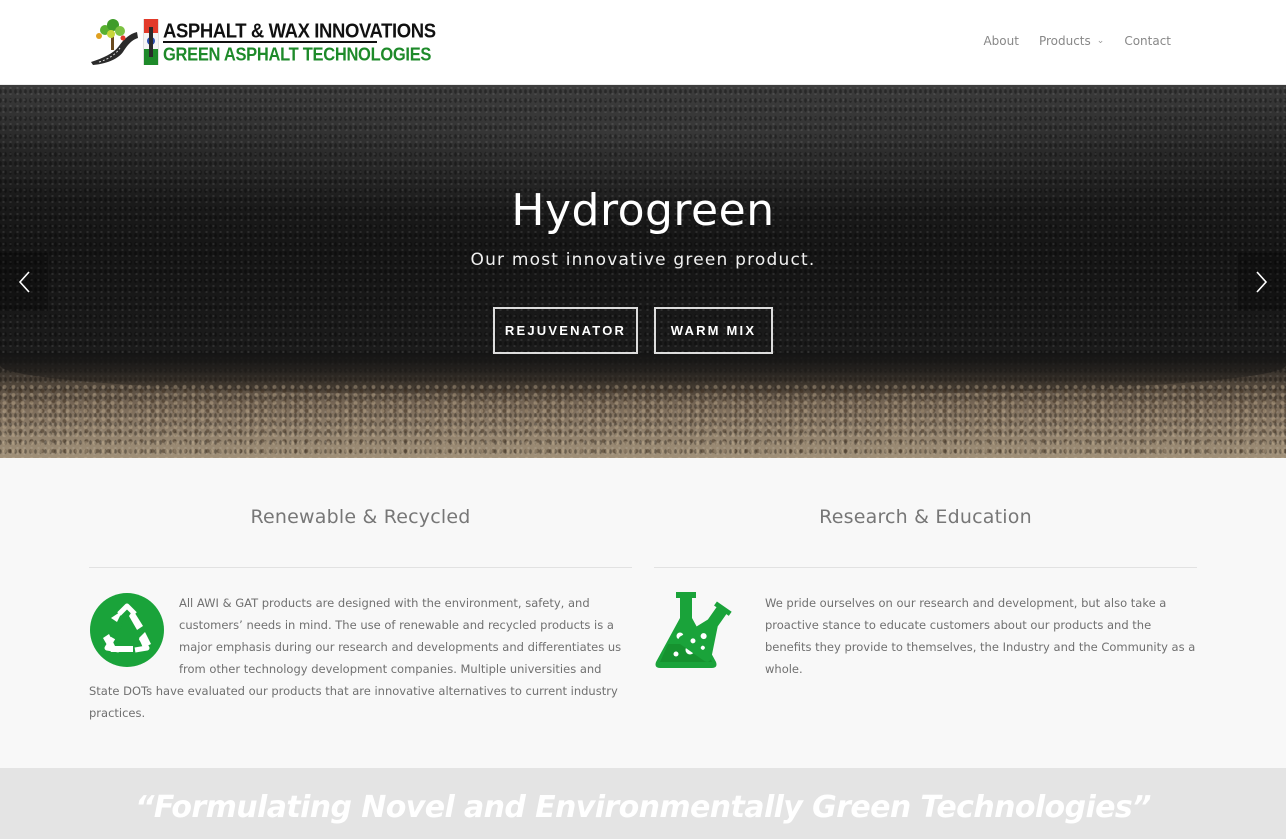 This screenshot has width=1286, height=839. What do you see at coordinates (151, 42) in the screenshot?
I see `flag-tower-logo-icon` at bounding box center [151, 42].